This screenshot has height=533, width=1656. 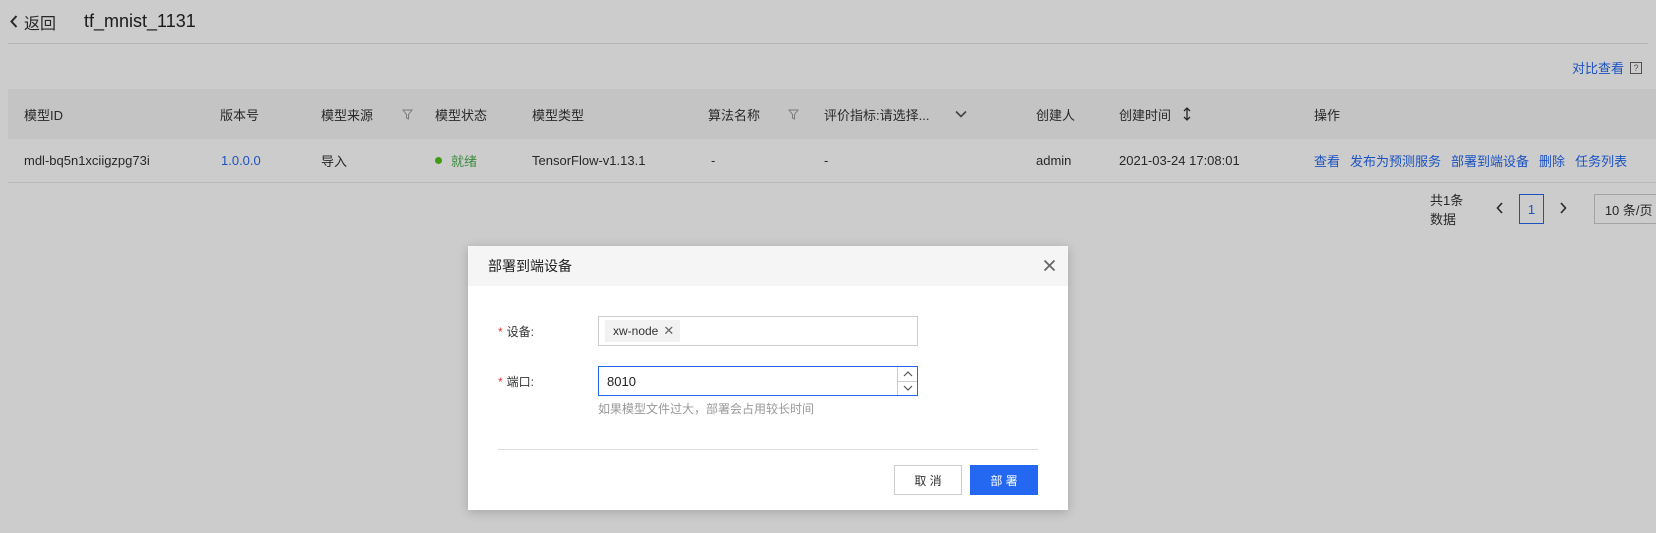 I want to click on port-stepper, so click(x=758, y=381).